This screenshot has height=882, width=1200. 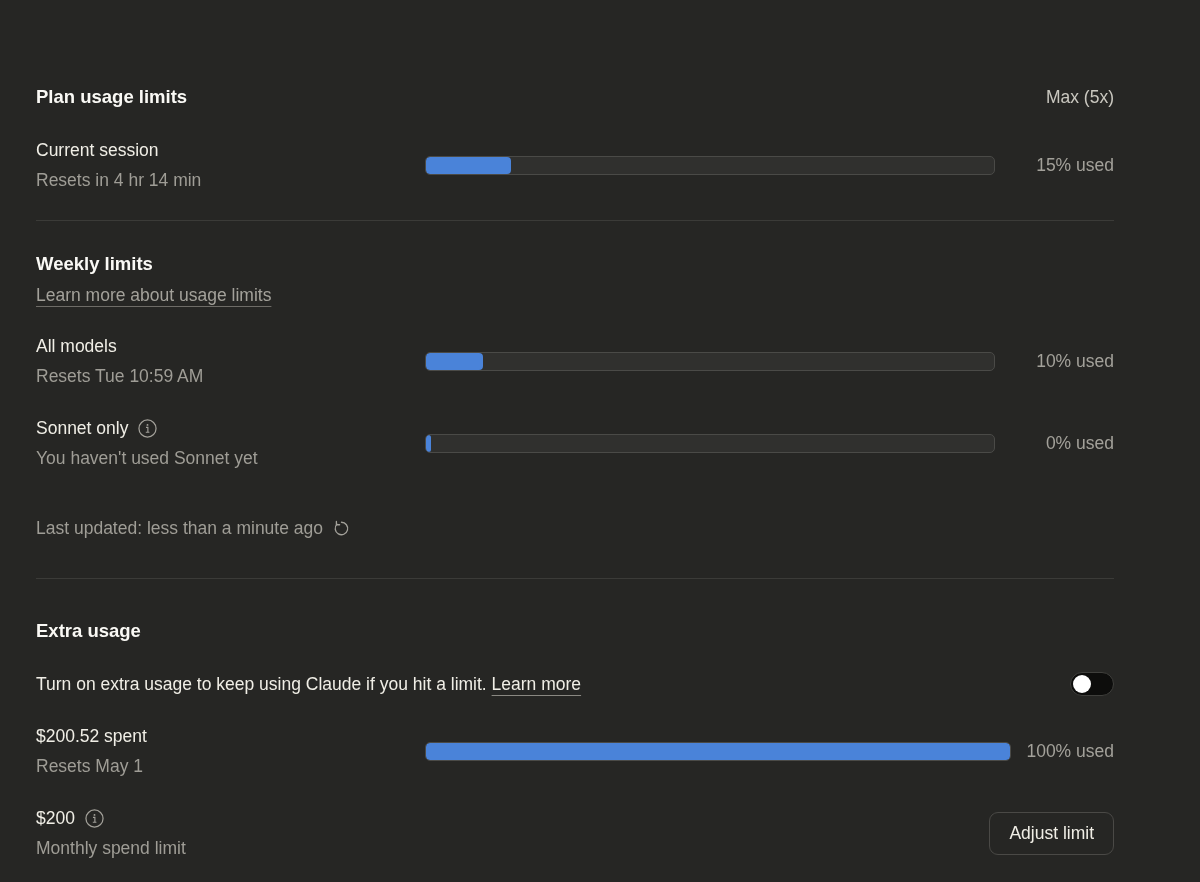 What do you see at coordinates (341, 528) in the screenshot?
I see `refresh-icon` at bounding box center [341, 528].